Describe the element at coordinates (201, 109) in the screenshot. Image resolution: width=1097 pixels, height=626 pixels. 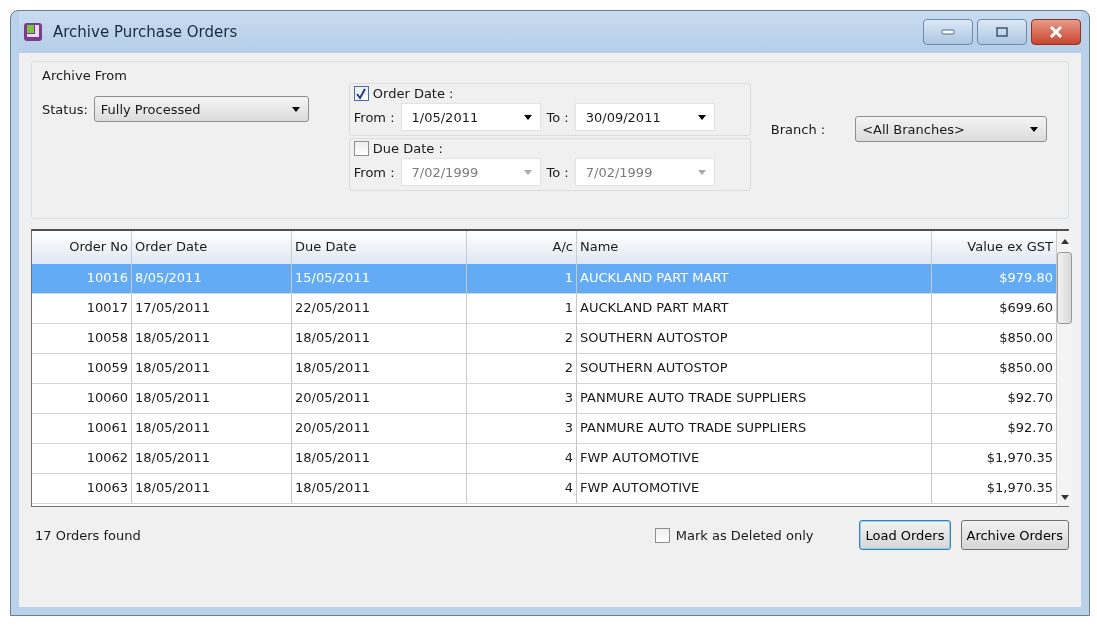
I see `status-dropdown: Fully Processed` at that location.